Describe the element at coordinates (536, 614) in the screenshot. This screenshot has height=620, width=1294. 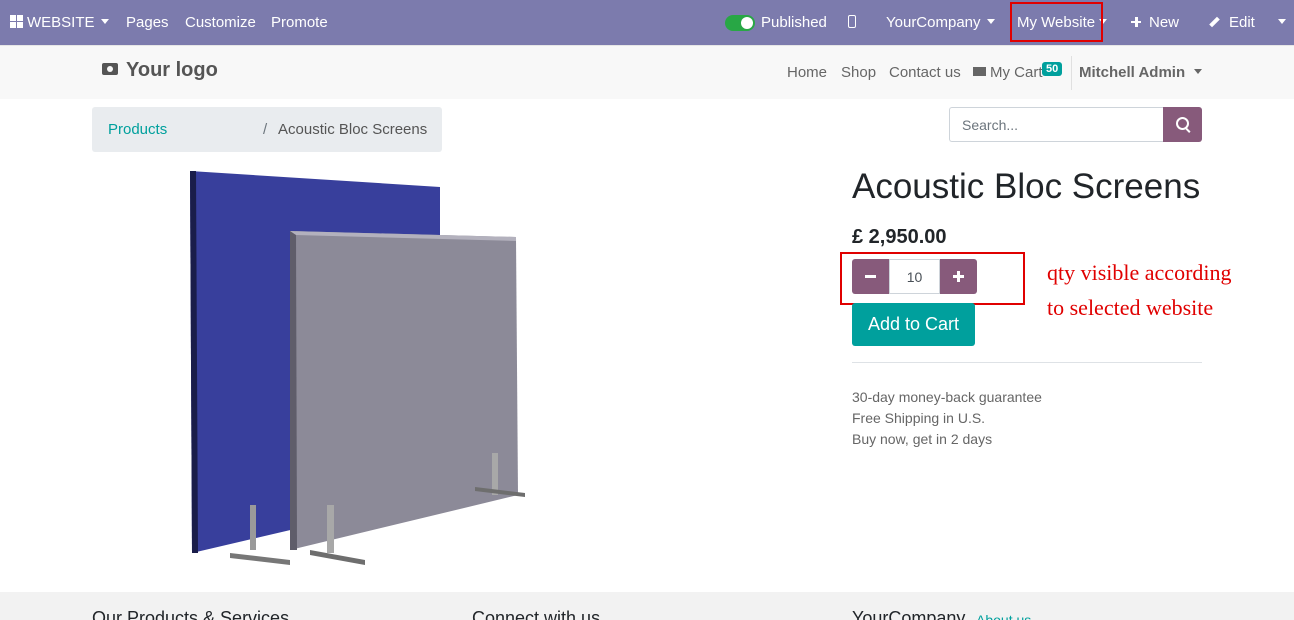
I see `footer-heading-connect: Connect with us` at that location.